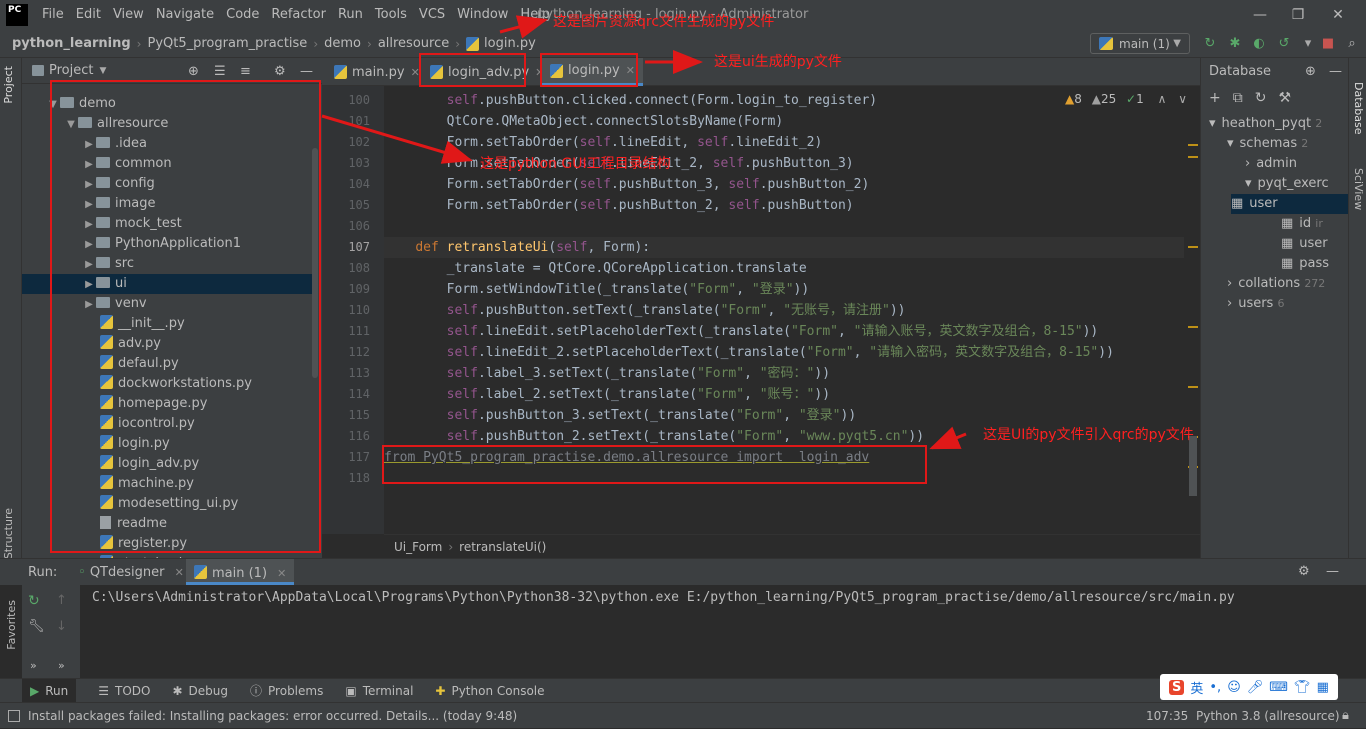 Image resolution: width=1366 pixels, height=729 pixels. Describe the element at coordinates (664, 22) in the screenshot. I see `annotation-qrc: 这是图片资源qrc文件生成的py文件` at that location.